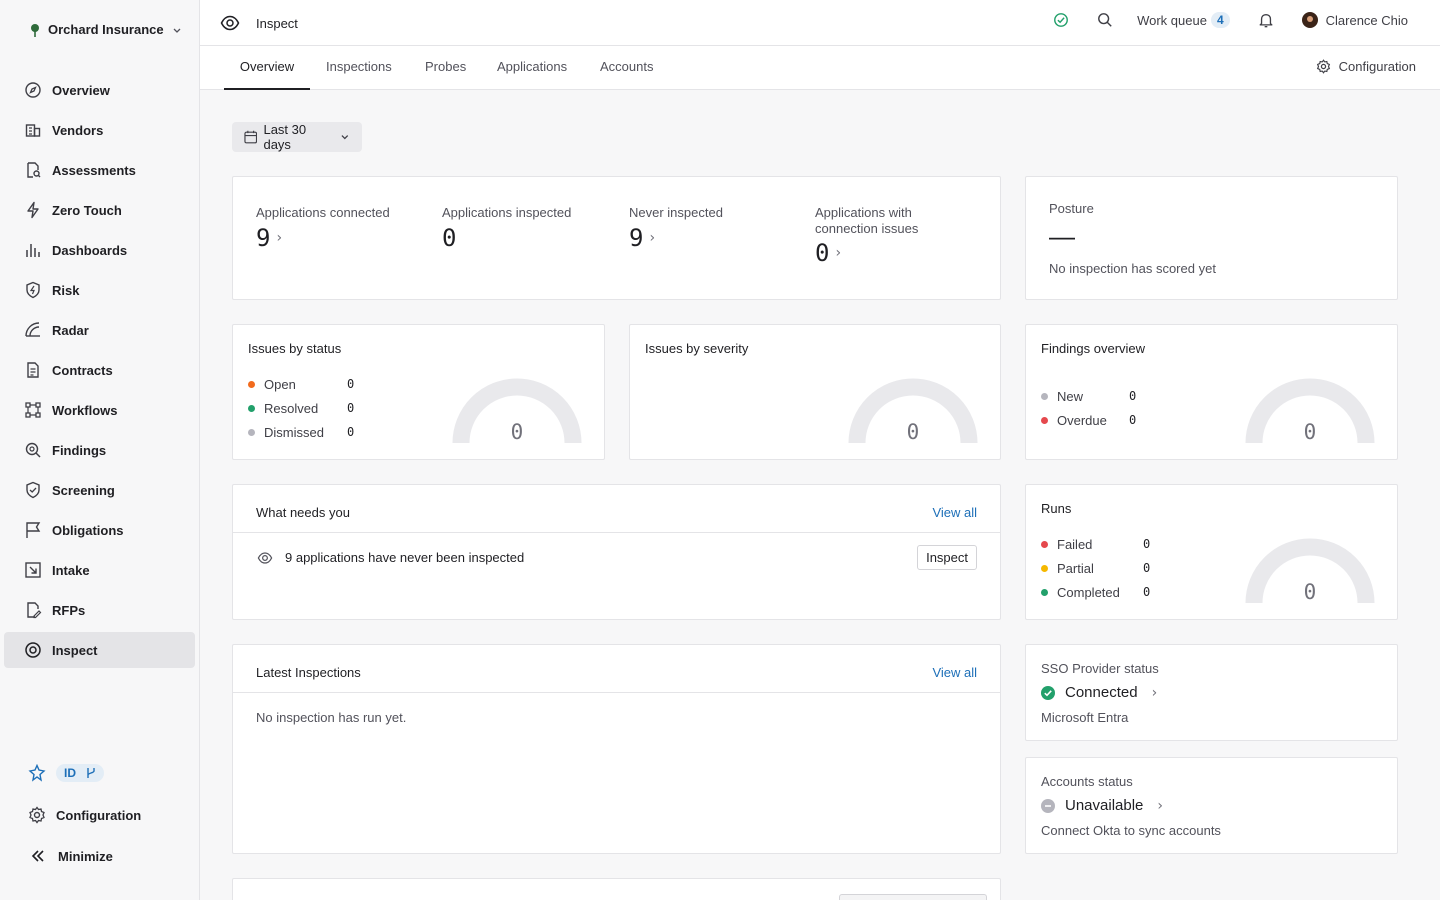 The width and height of the screenshot is (1440, 900). Describe the element at coordinates (37, 815) in the screenshot. I see `gear-icon` at that location.